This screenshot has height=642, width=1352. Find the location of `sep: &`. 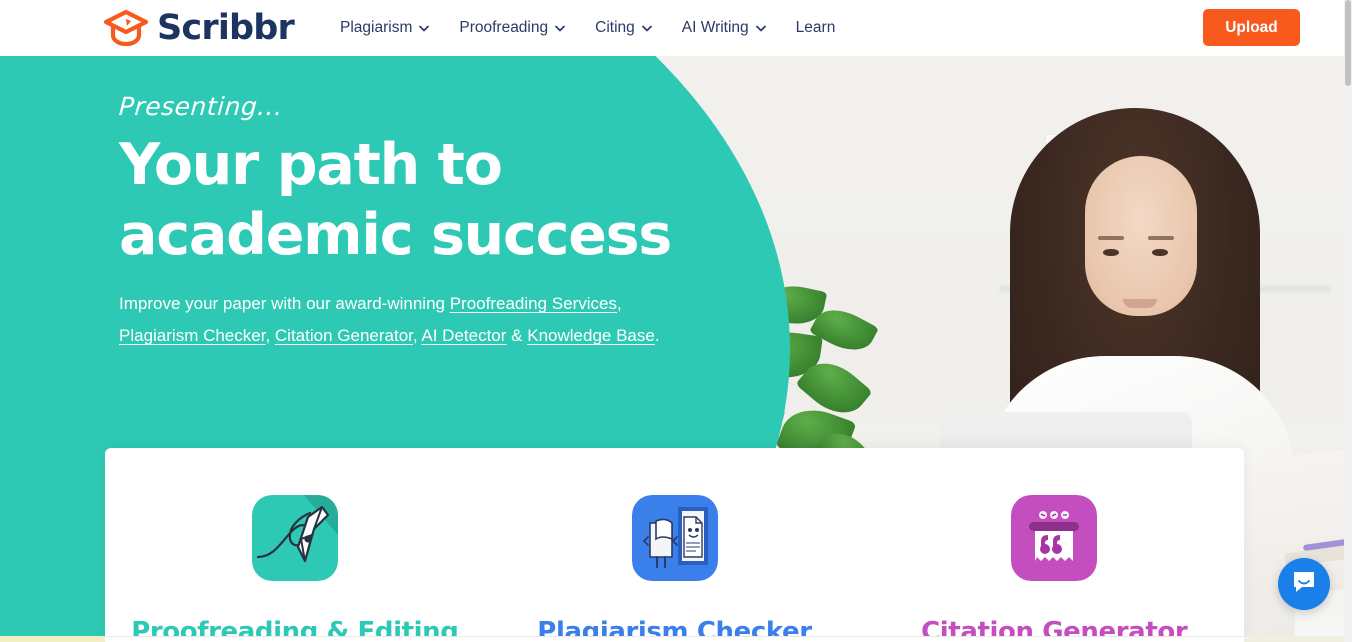

sep: & is located at coordinates (517, 336).